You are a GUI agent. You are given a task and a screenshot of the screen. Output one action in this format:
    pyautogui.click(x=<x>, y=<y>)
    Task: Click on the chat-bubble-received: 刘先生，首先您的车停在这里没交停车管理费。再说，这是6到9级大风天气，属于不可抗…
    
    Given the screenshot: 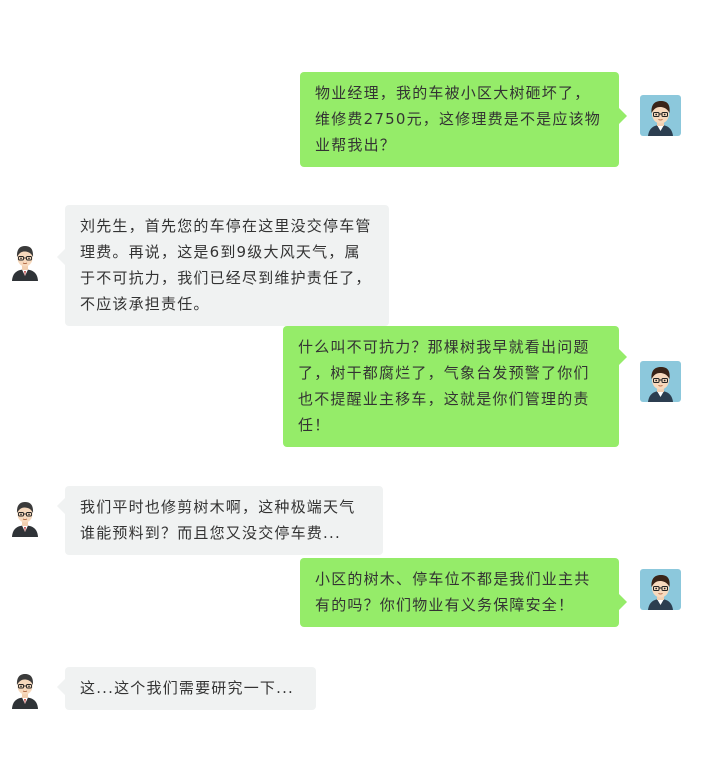 What is the action you would take?
    pyautogui.click(x=223, y=265)
    